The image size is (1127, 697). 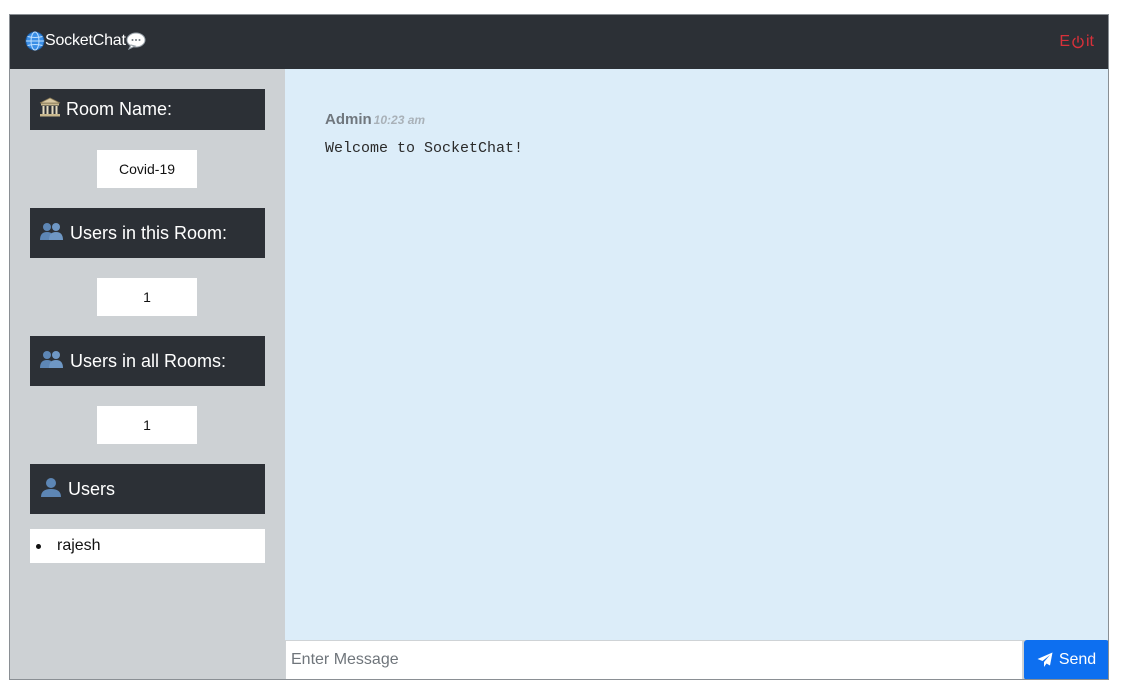 I want to click on all-users-count: 1, so click(x=147, y=425).